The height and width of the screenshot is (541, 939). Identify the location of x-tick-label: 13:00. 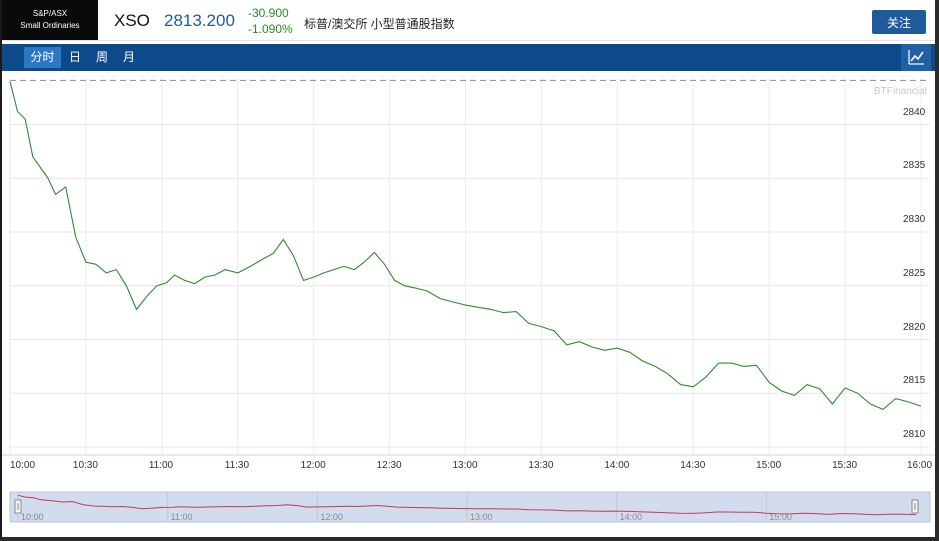
(465, 465).